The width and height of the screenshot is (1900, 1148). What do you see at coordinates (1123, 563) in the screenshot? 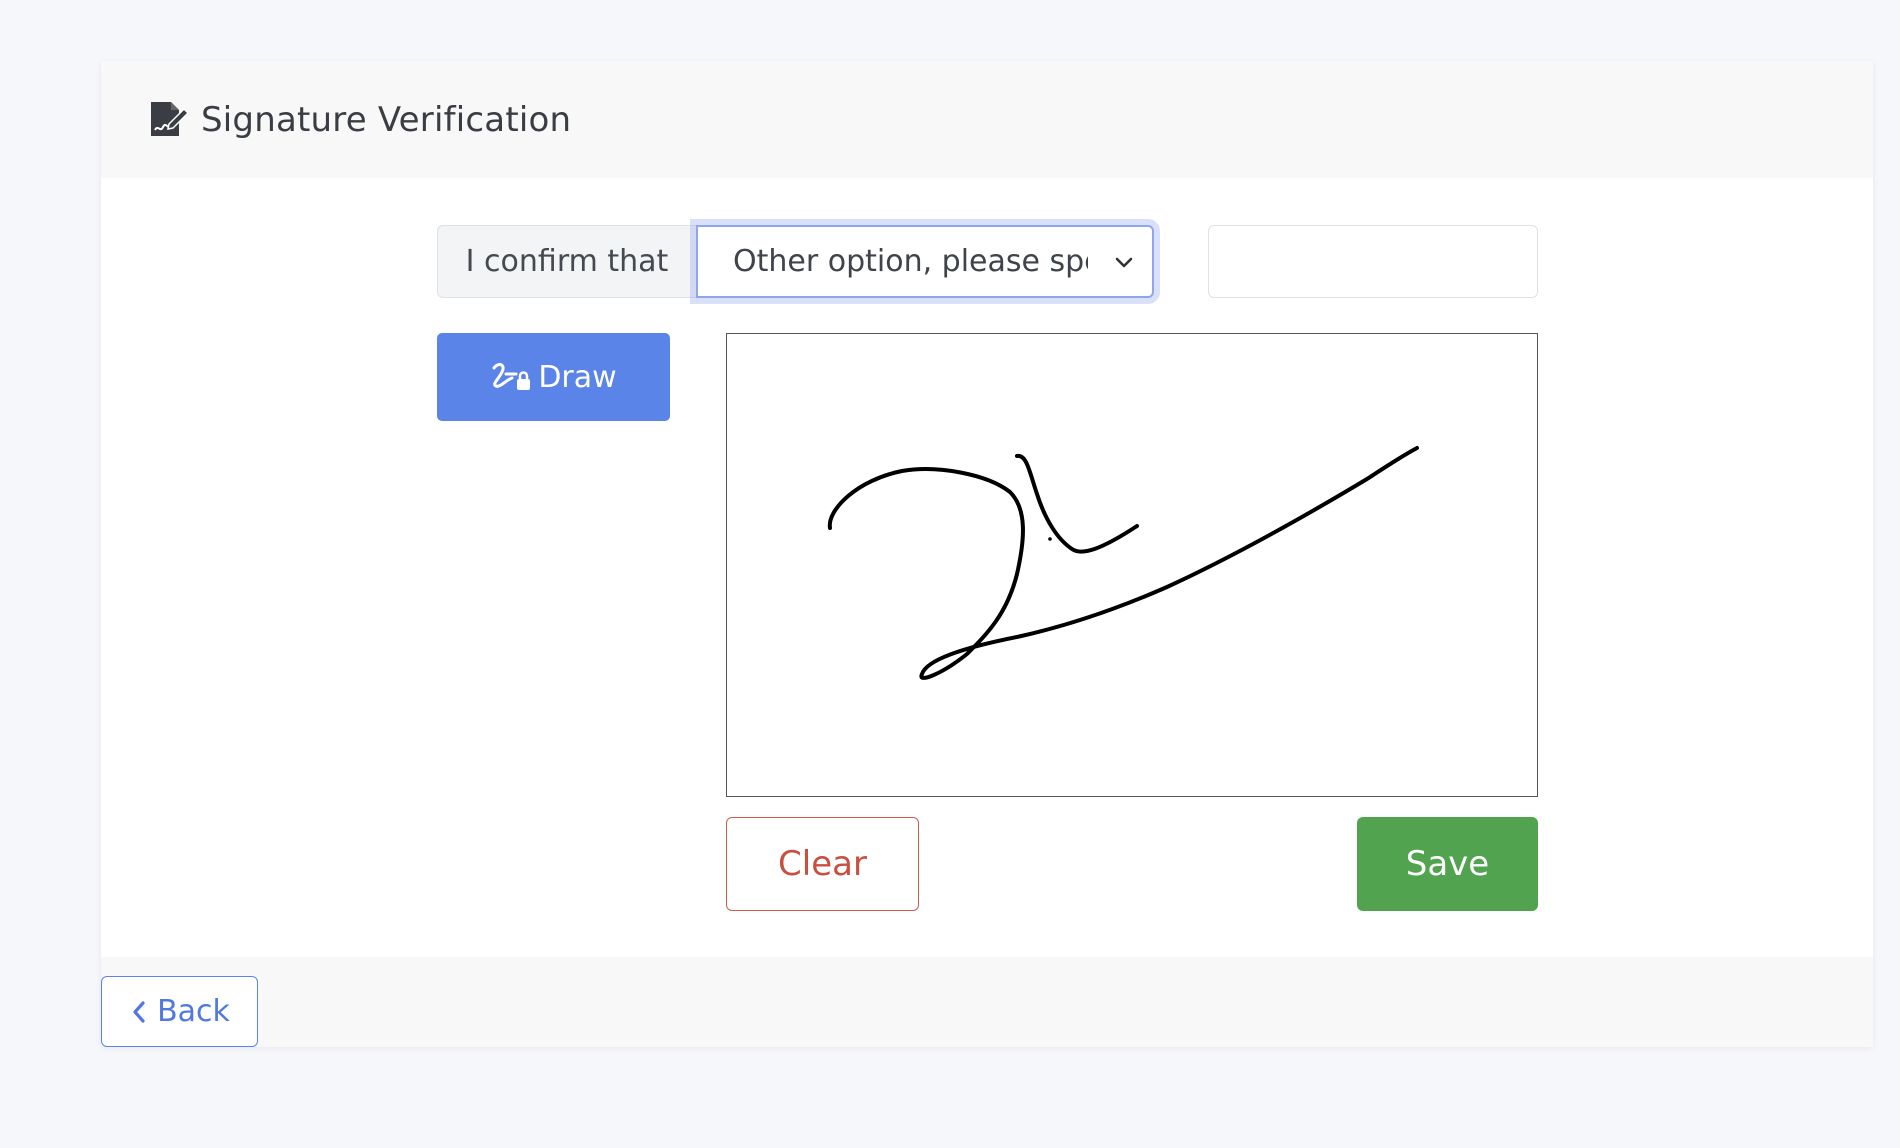
I see `signature-stroke` at bounding box center [1123, 563].